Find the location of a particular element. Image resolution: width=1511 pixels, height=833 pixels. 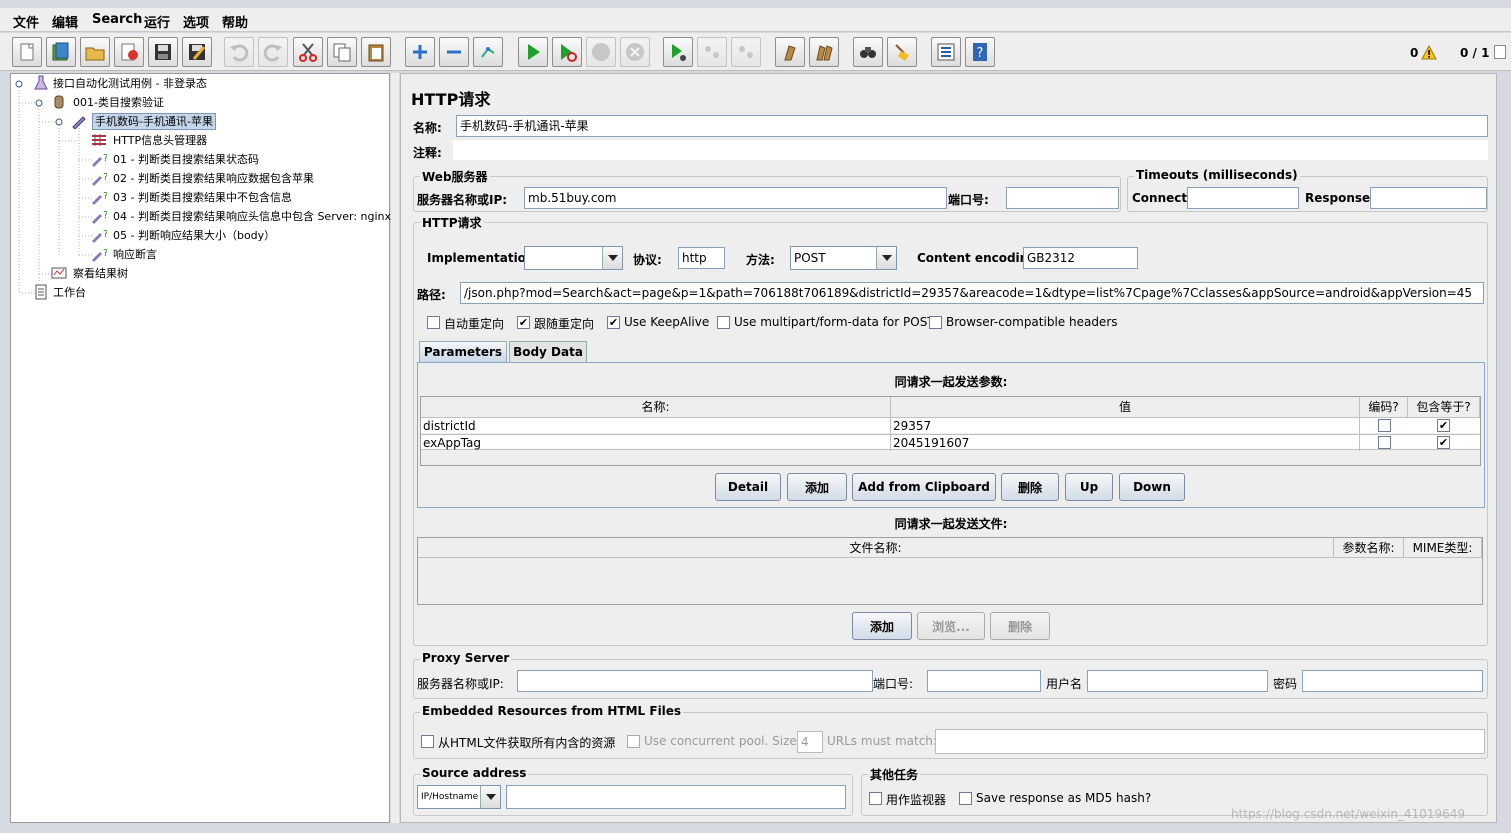

redo-icon is located at coordinates (273, 52).